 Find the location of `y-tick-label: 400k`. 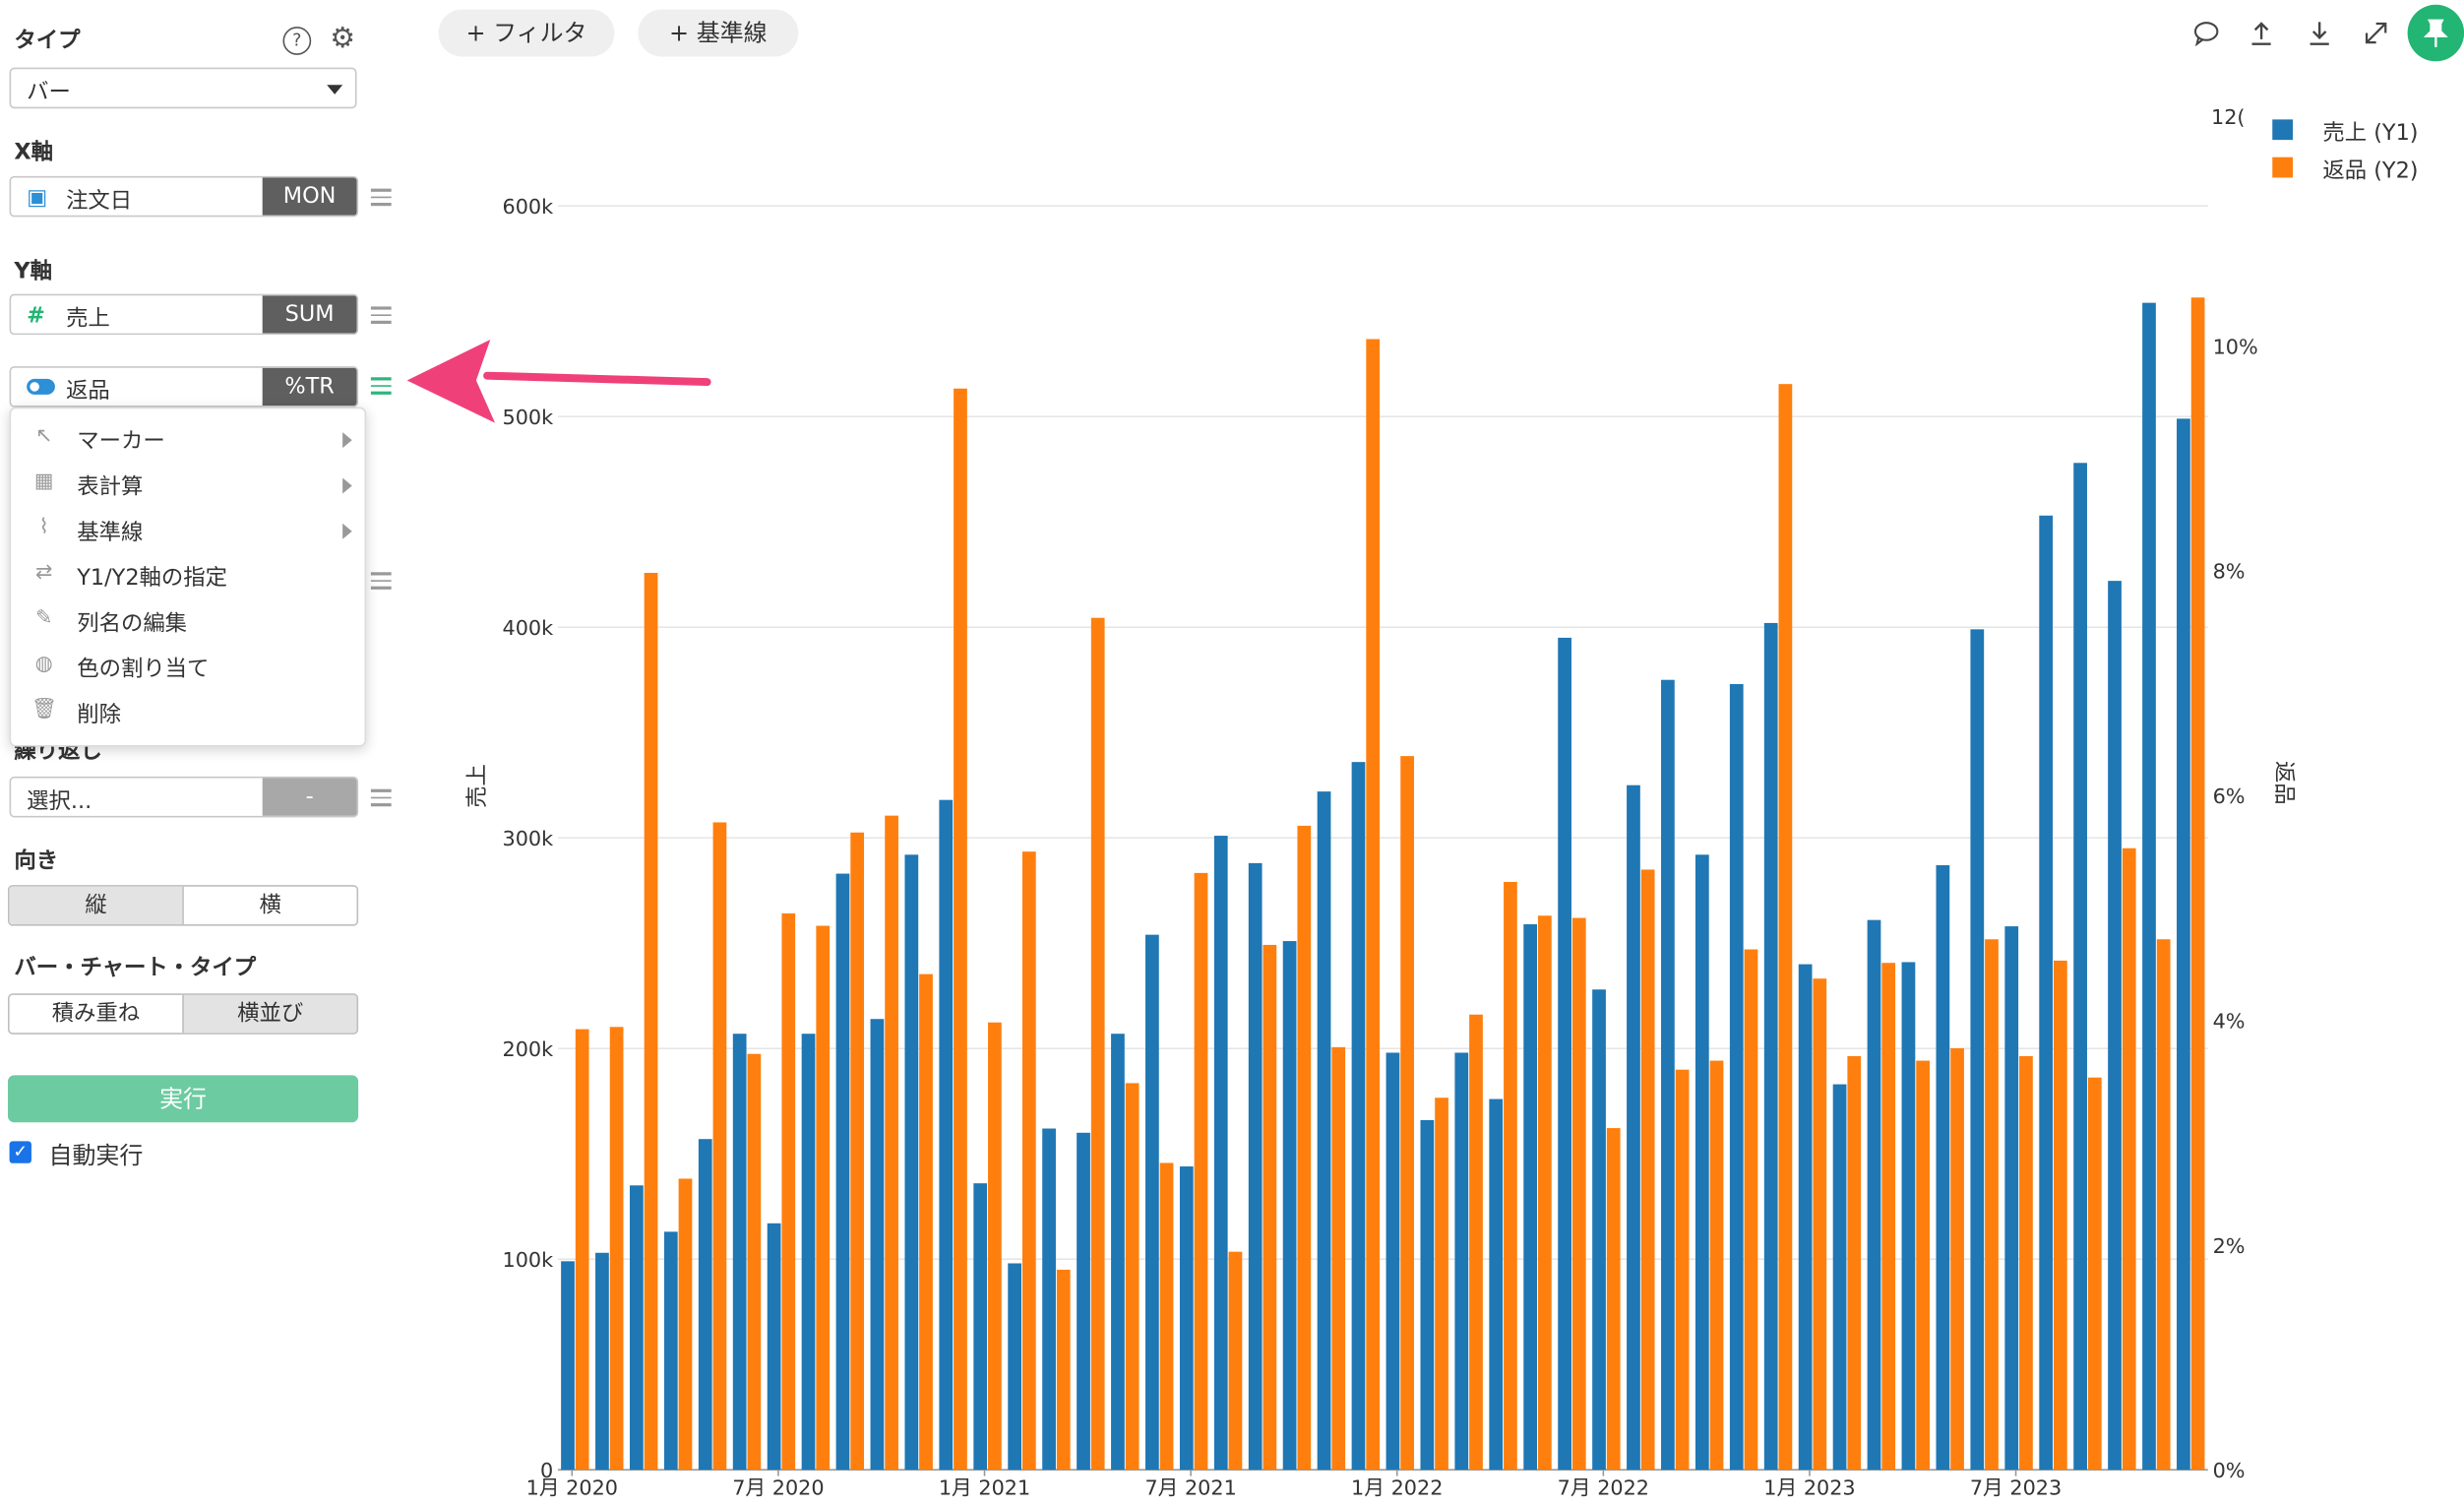

y-tick-label: 400k is located at coordinates (528, 628).